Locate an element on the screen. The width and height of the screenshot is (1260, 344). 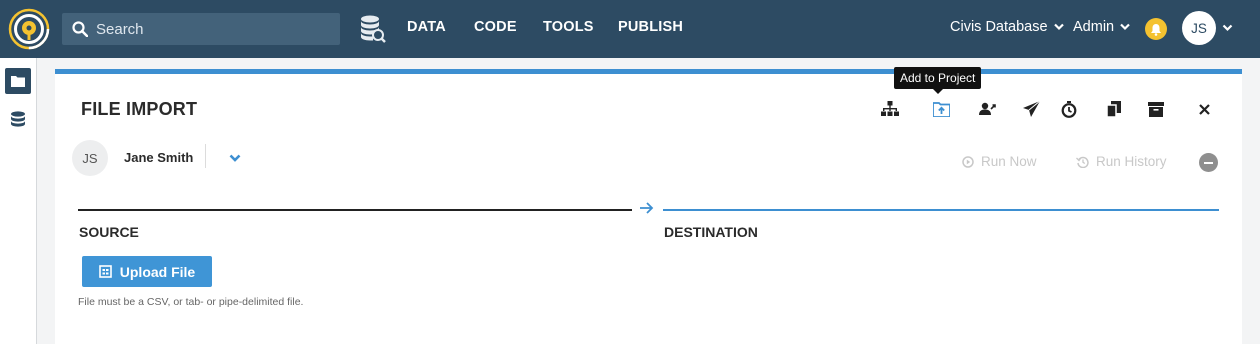
database-icon is located at coordinates (18, 120).